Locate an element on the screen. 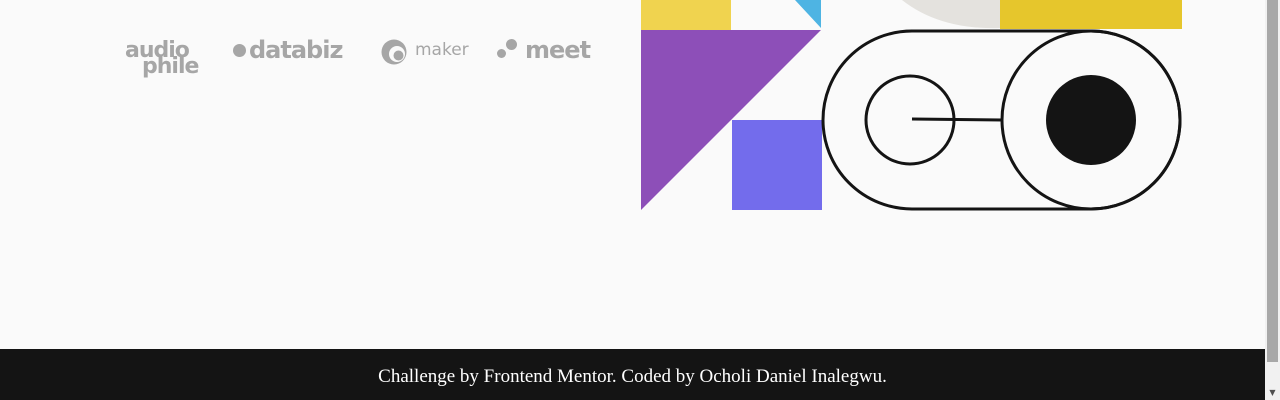 The image size is (1280, 400). meet-logo: meet is located at coordinates (547, 52).